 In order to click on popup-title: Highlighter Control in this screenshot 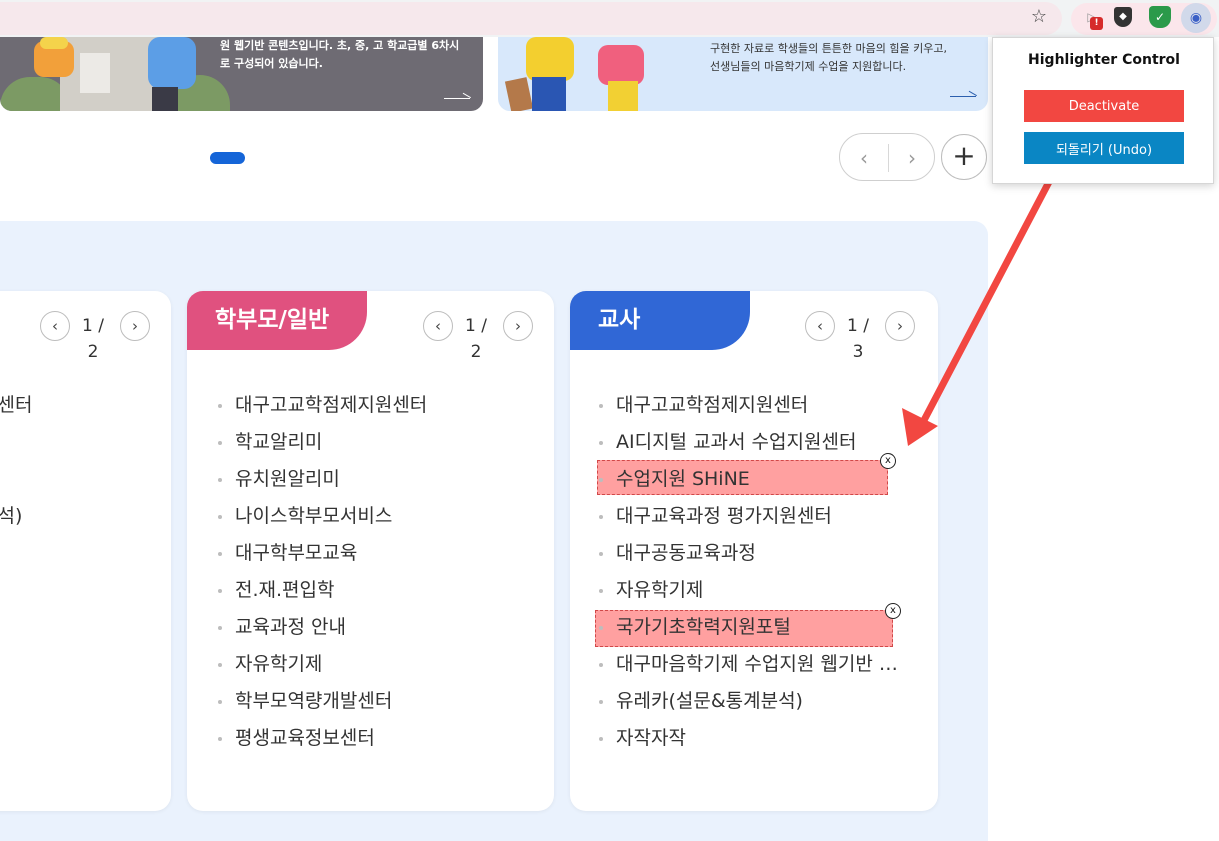, I will do `click(1104, 60)`.